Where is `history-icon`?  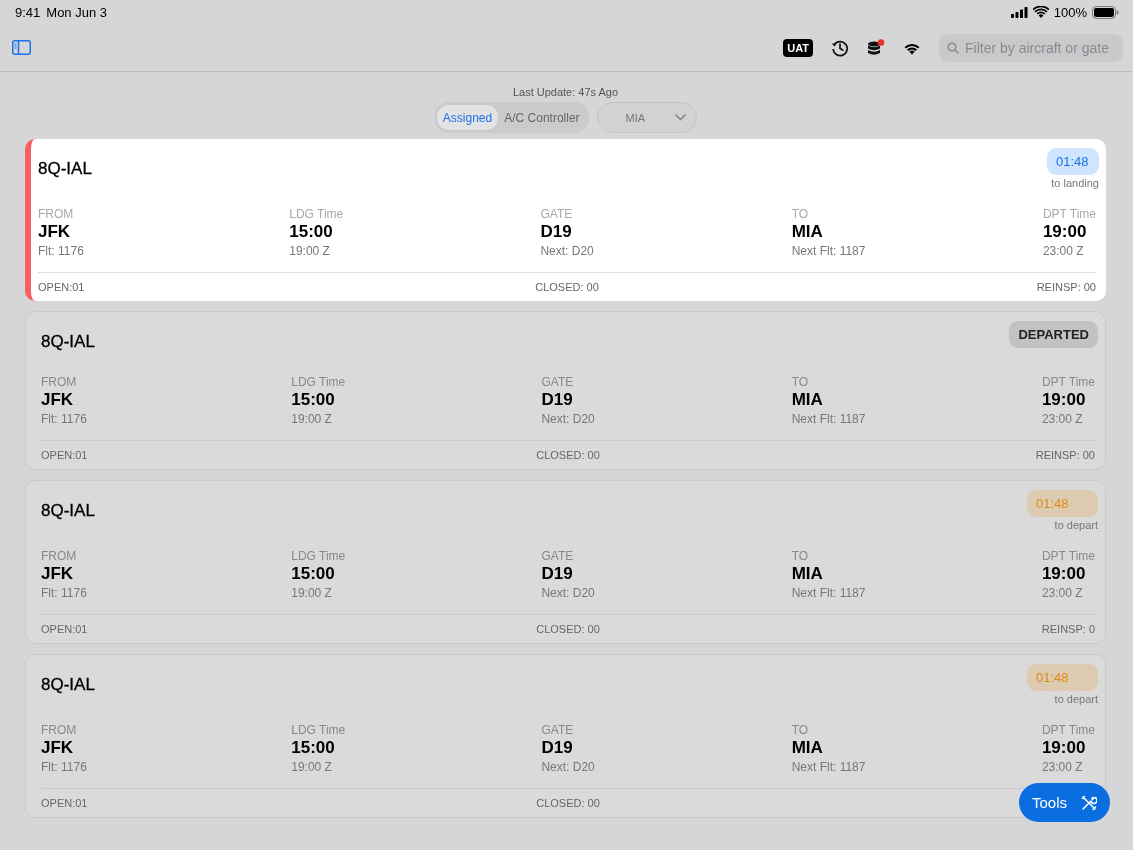
history-icon is located at coordinates (840, 47).